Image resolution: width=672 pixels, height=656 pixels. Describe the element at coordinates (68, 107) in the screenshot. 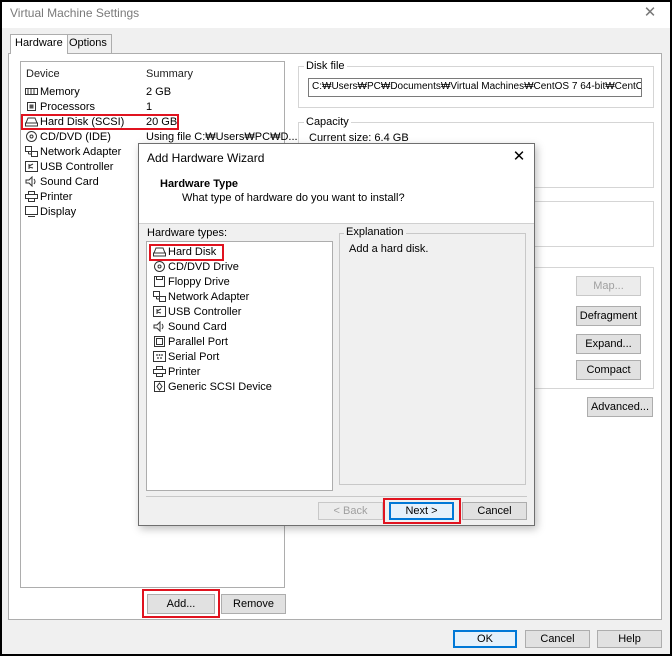

I see `device-name: Processors` at that location.